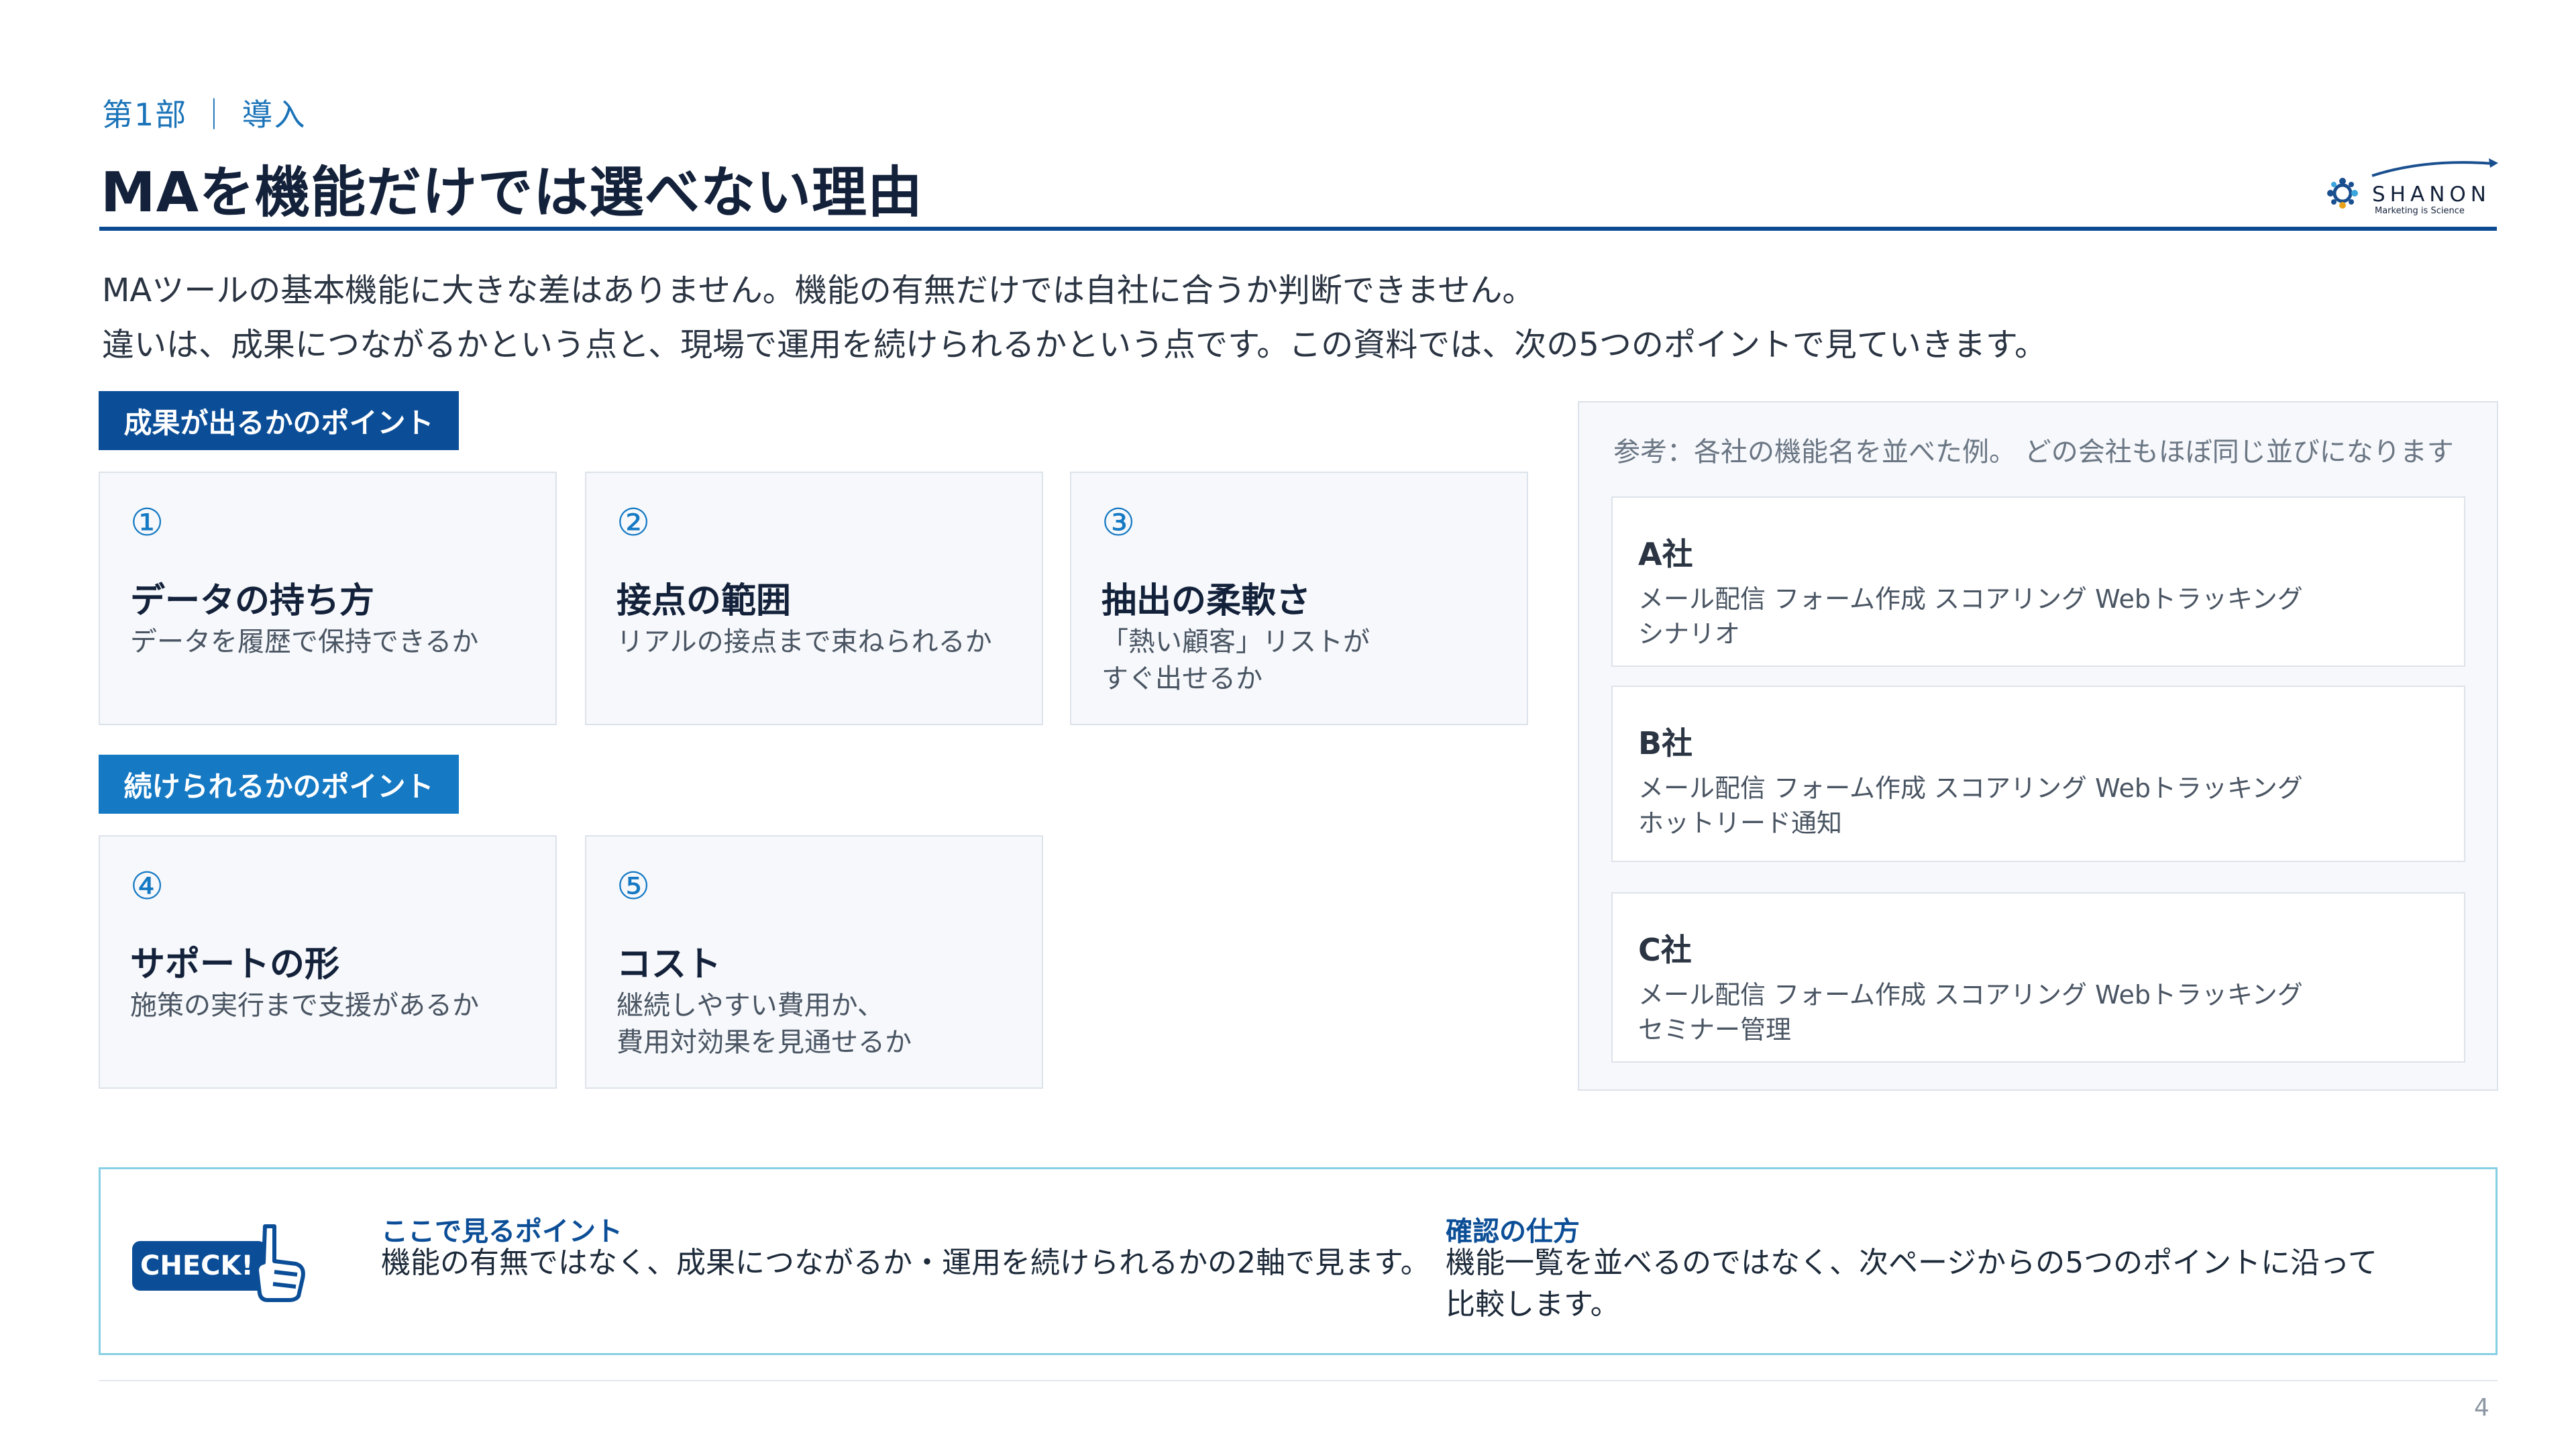 The image size is (2576, 1449). I want to click on page-number: 4, so click(2481, 1407).